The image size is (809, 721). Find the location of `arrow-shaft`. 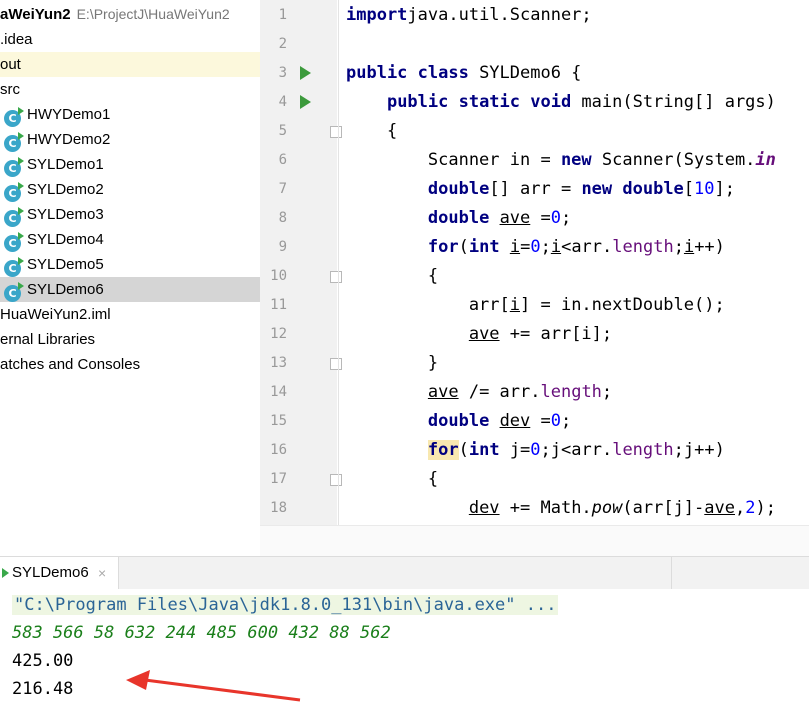

arrow-shaft is located at coordinates (222, 690).